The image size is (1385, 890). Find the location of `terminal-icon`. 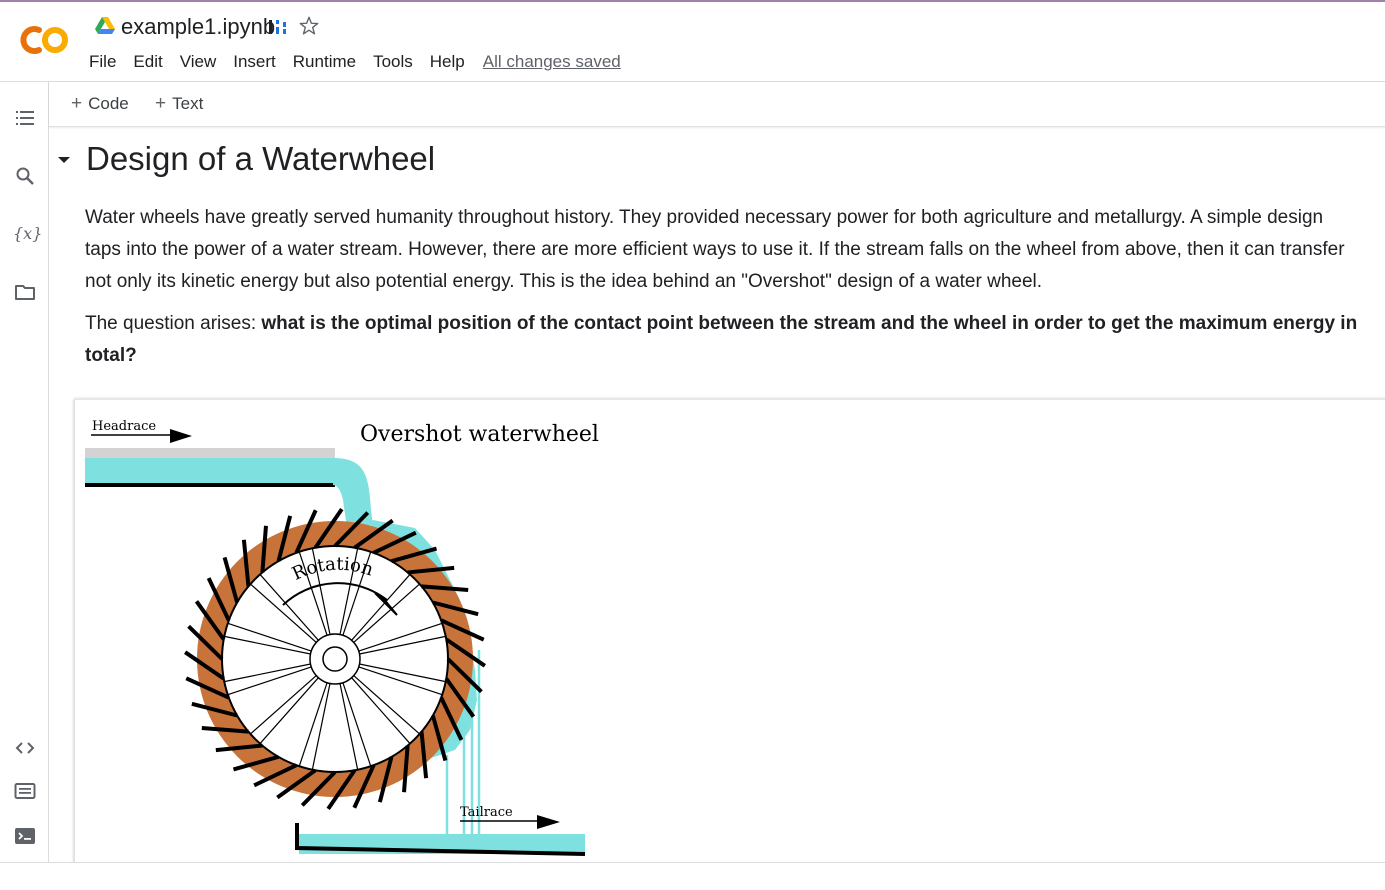

terminal-icon is located at coordinates (25, 836).